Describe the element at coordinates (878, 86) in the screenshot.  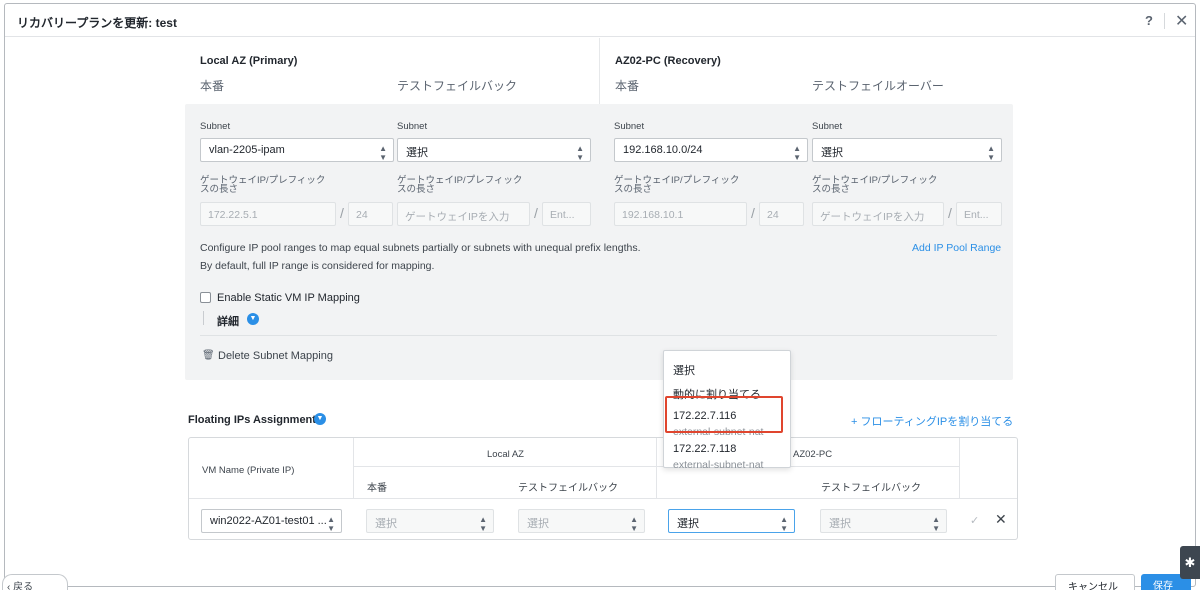
I see `recovery-test-label: テストフェイルオーバー` at that location.